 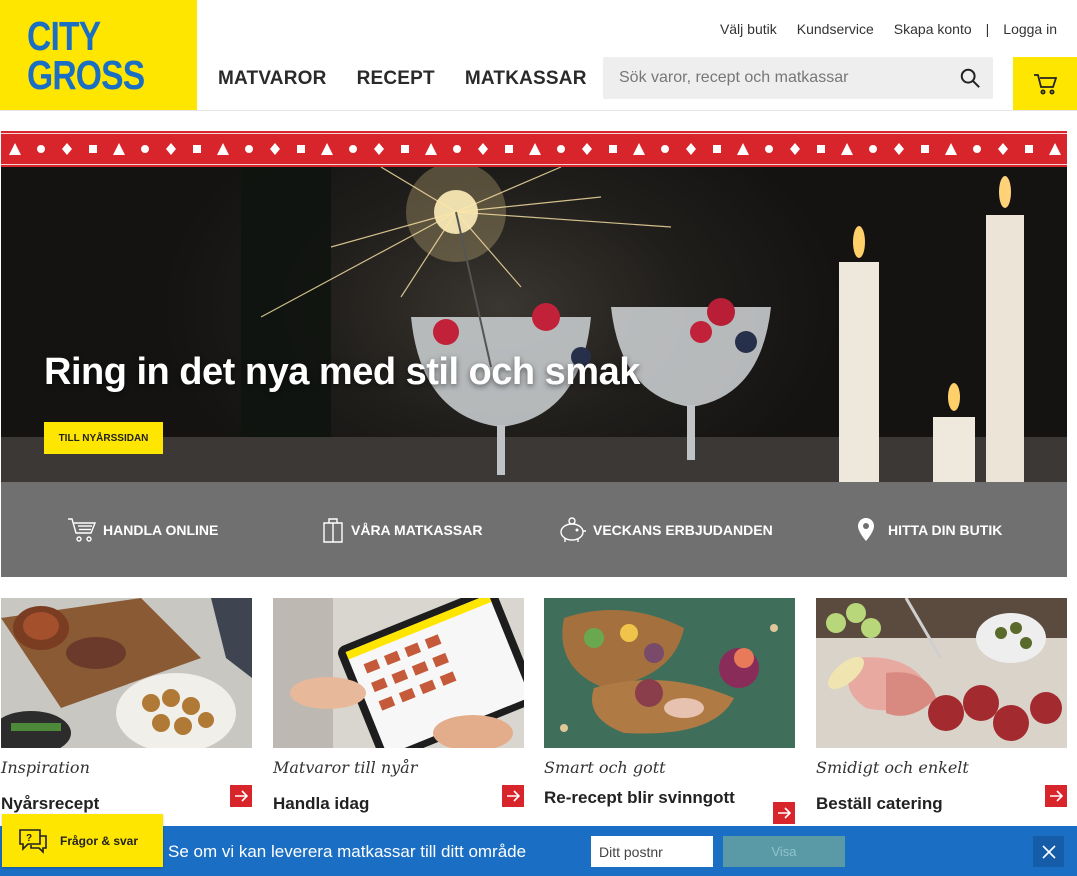 I want to click on city-gross-logo: CITY GROSS, so click(x=98, y=55).